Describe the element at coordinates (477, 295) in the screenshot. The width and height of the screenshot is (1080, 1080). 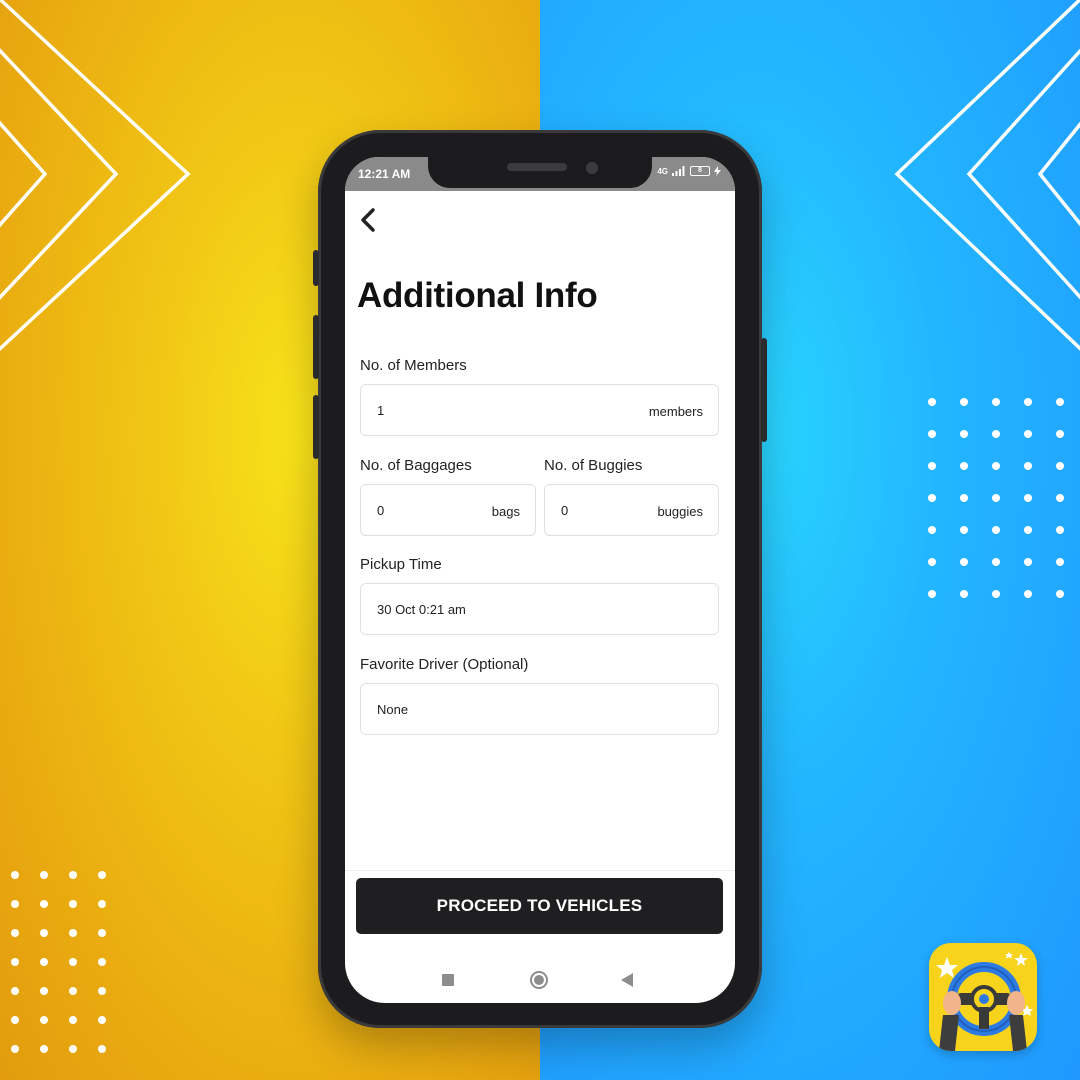
I see `page-title: Additional Info` at that location.